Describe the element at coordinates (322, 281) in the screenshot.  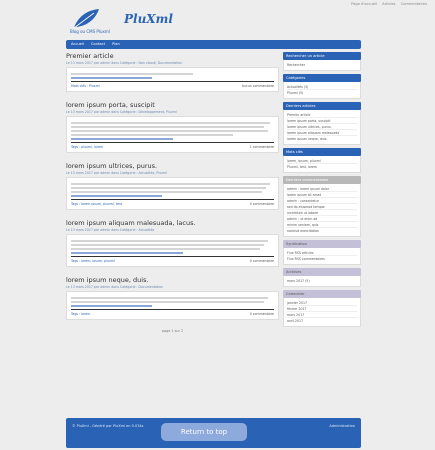
I see `list-item: mars 2017 (5)` at that location.